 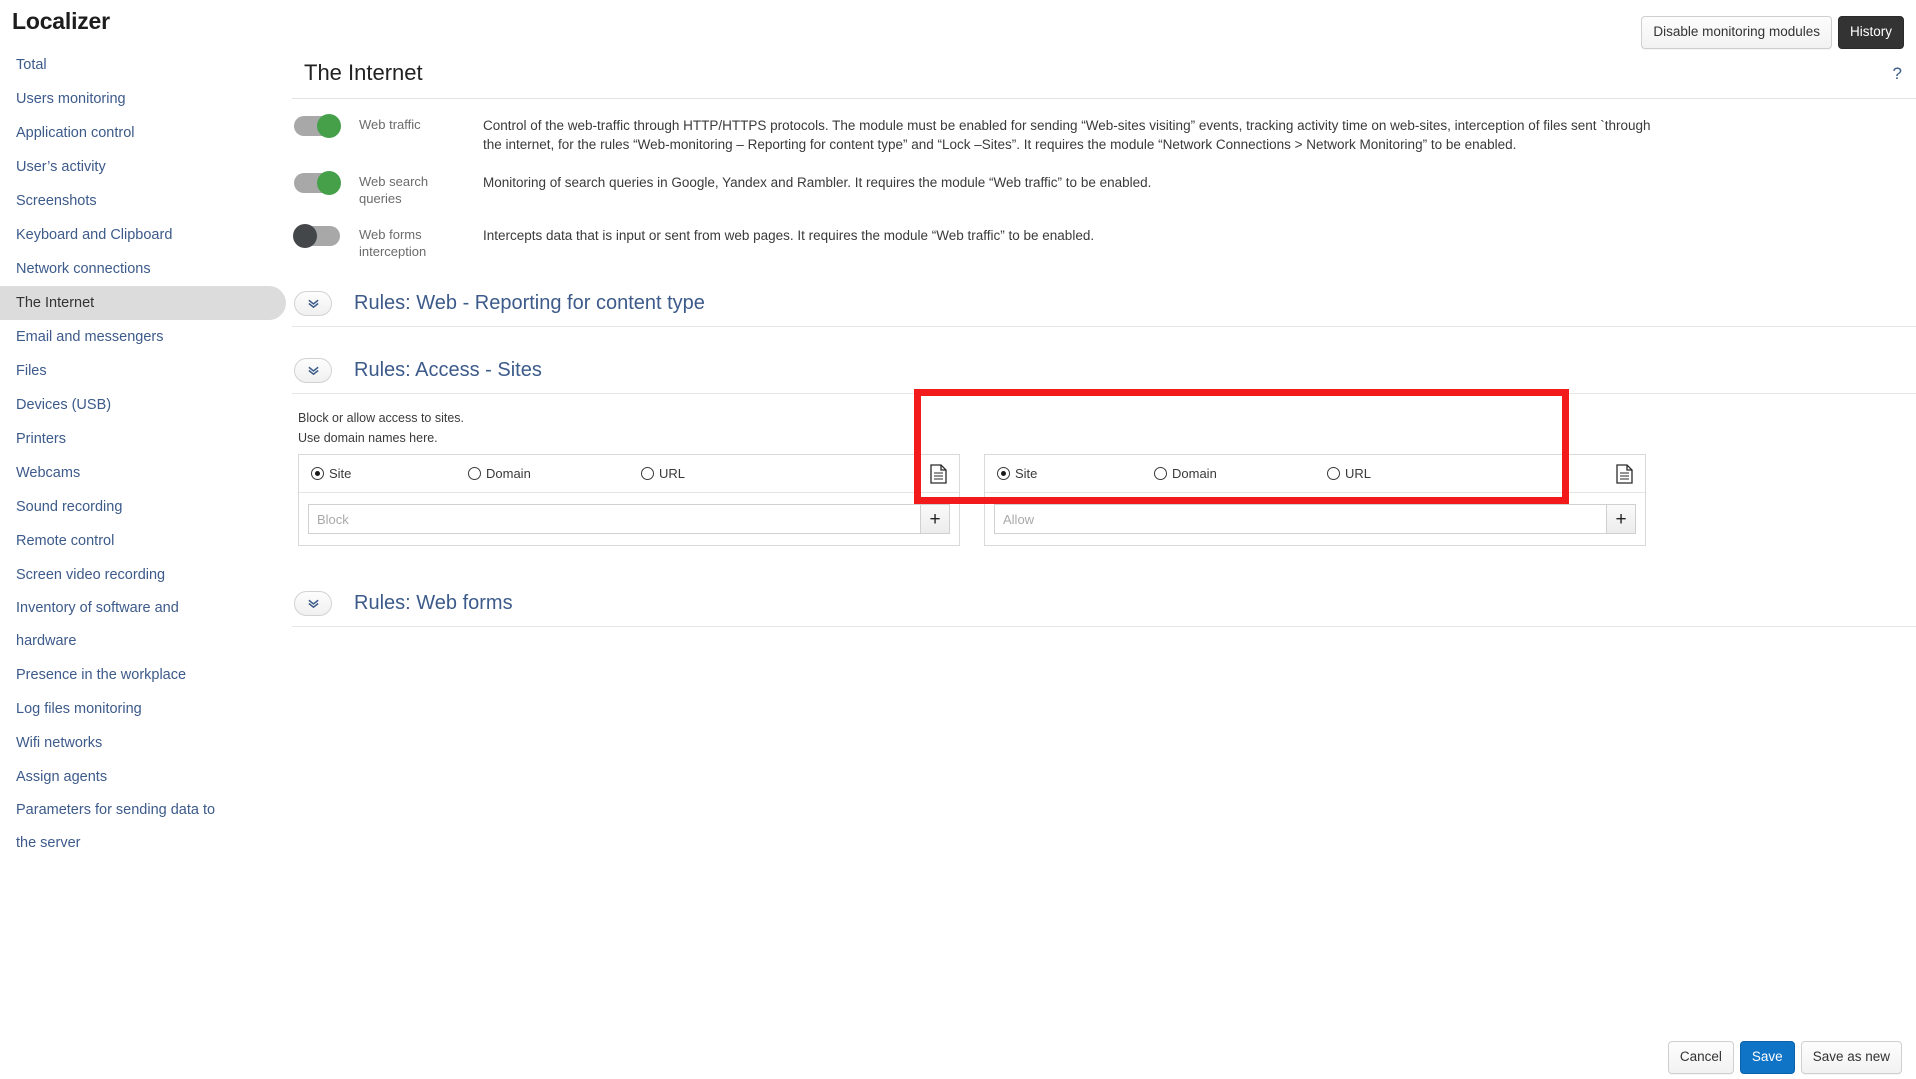 What do you see at coordinates (1104, 603) in the screenshot?
I see `rules-section-header: Rules: Web forms` at bounding box center [1104, 603].